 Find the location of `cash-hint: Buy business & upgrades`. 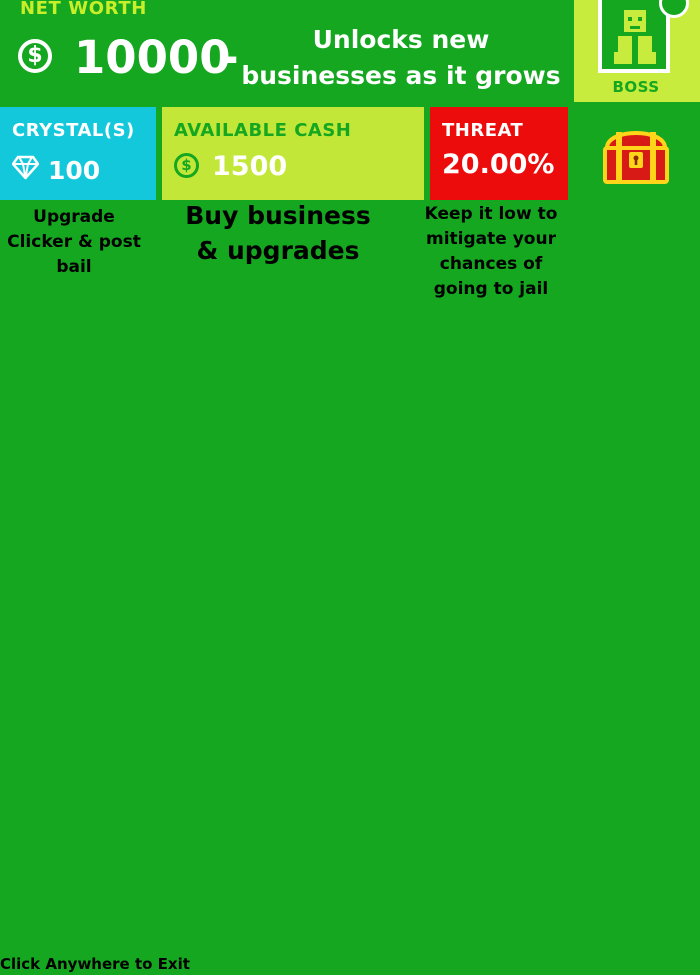

cash-hint: Buy business & upgrades is located at coordinates (278, 233).